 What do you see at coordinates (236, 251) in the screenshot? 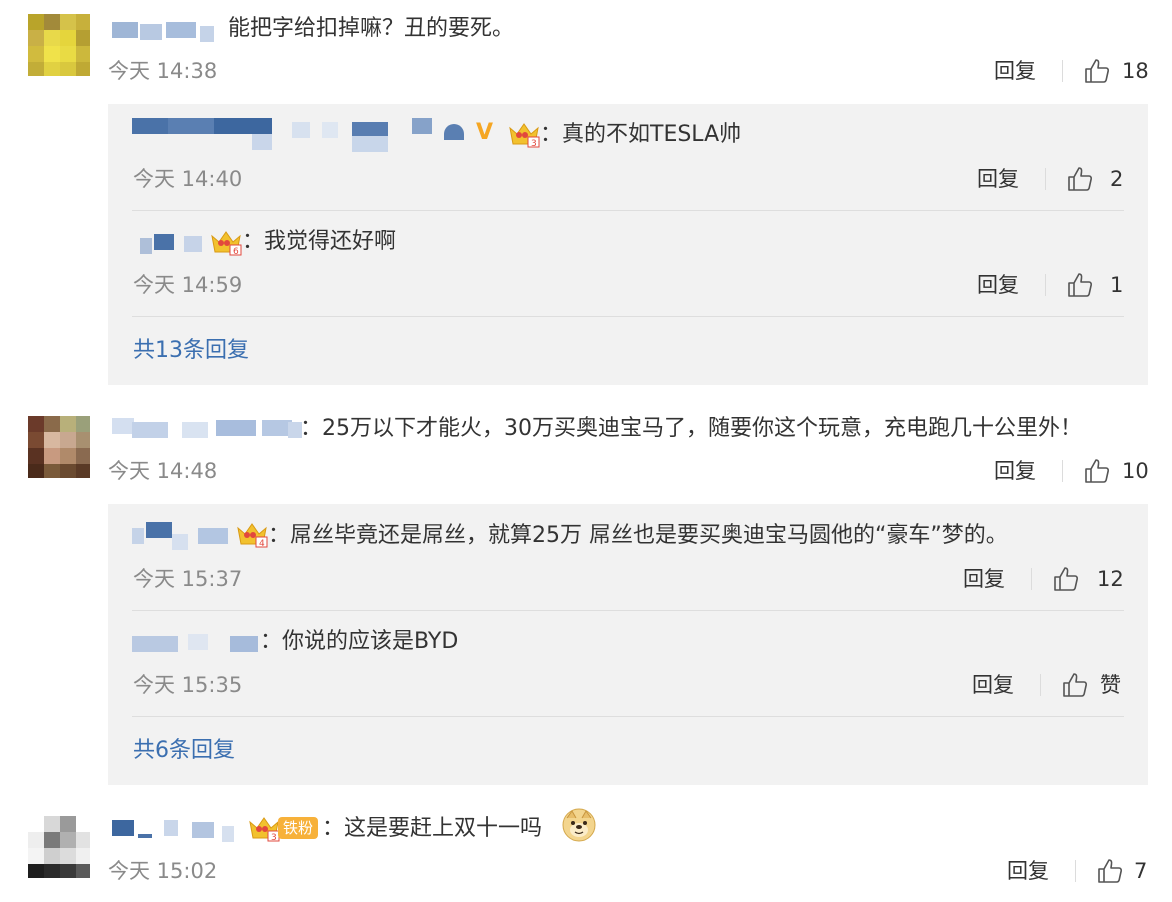
I see `svg-text: 6` at bounding box center [236, 251].